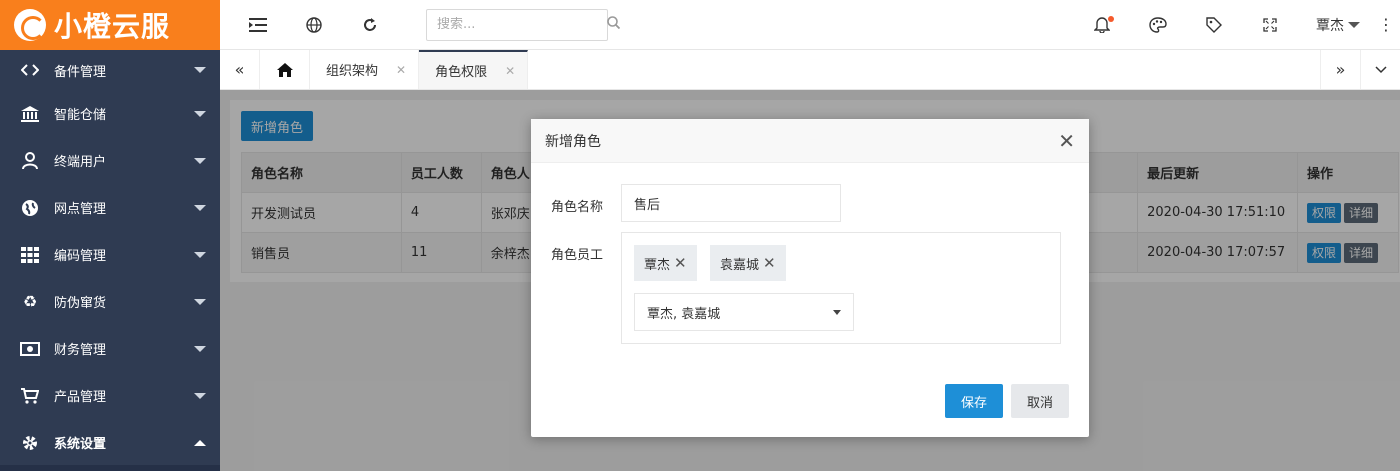  I want to click on sidebar-item-label: 网点管理, so click(80, 209).